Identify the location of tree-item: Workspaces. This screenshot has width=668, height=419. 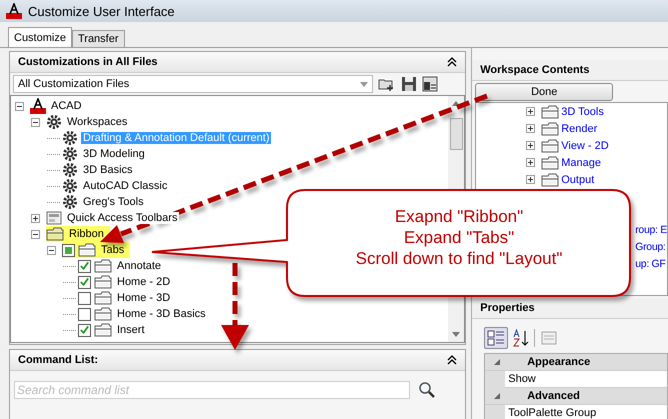
(97, 122).